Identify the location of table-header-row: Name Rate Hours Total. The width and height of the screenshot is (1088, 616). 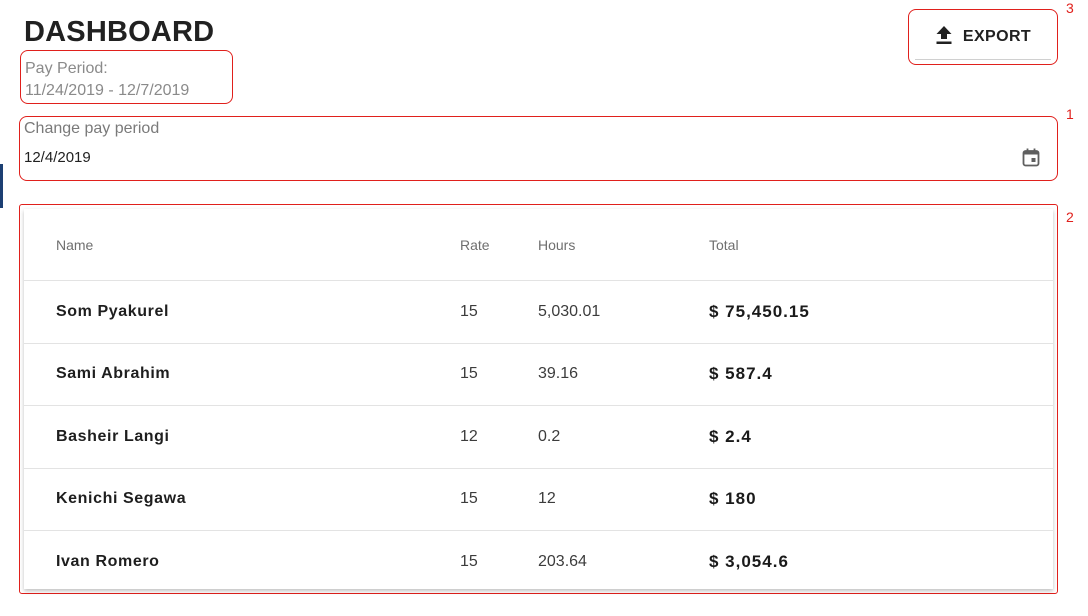
(538, 245).